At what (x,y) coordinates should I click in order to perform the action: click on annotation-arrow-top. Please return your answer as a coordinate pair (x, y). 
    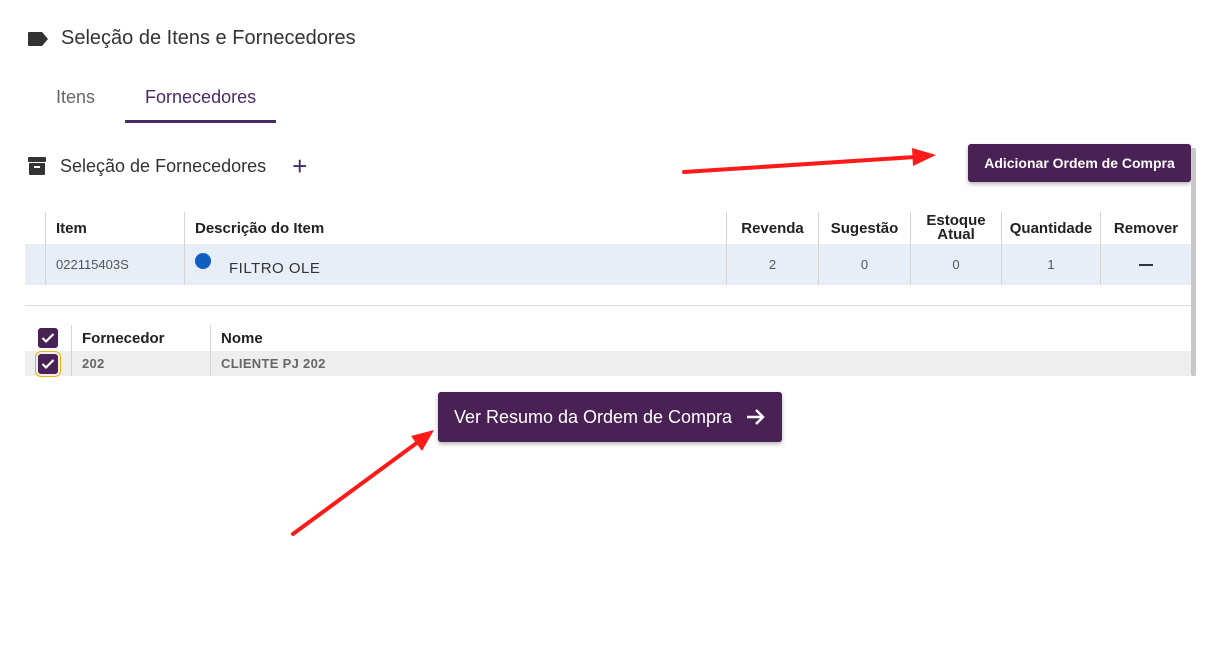
    Looking at the image, I should click on (809, 161).